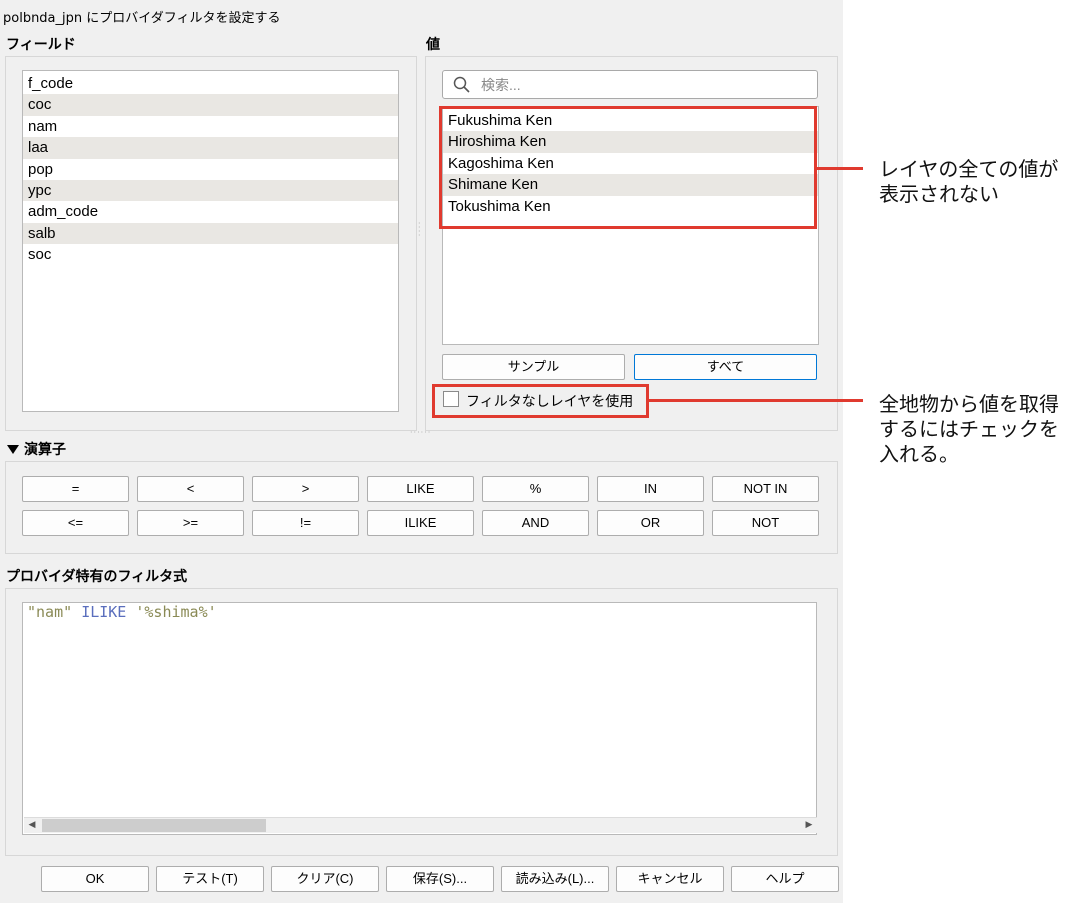 This screenshot has height=903, width=1080. Describe the element at coordinates (646, 85) in the screenshot. I see `values-search-input` at that location.